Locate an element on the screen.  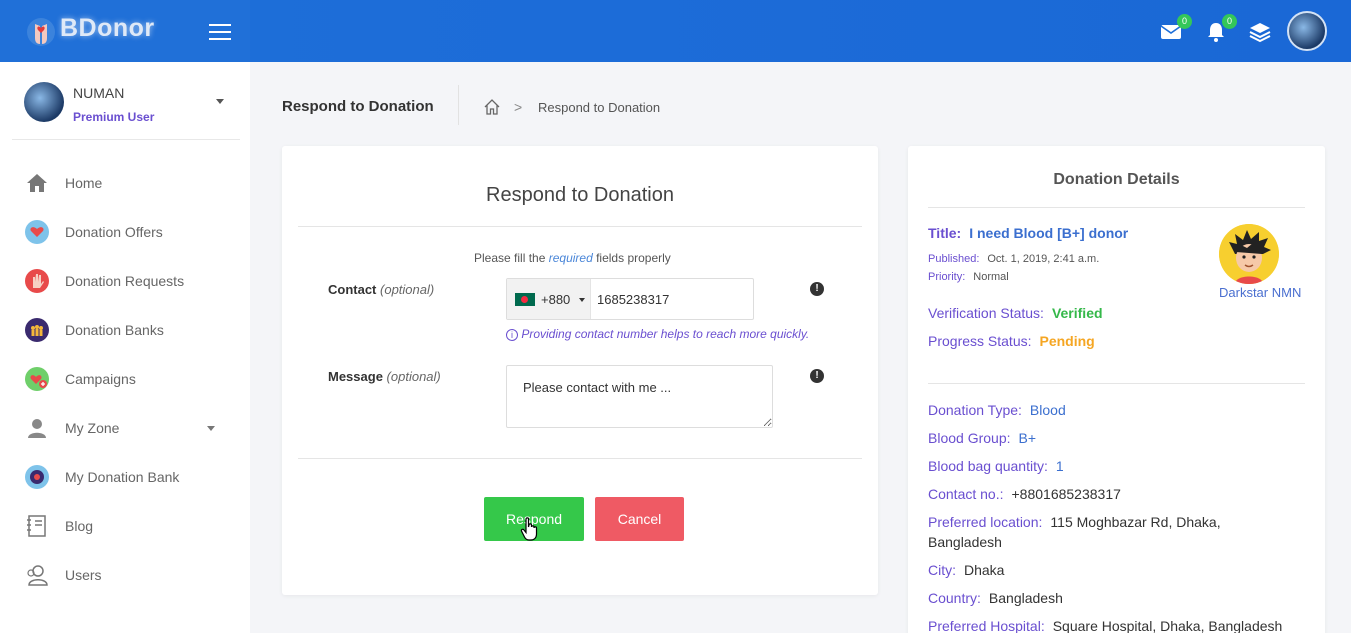
page-title: Respond to Donation is located at coordinates (358, 106).